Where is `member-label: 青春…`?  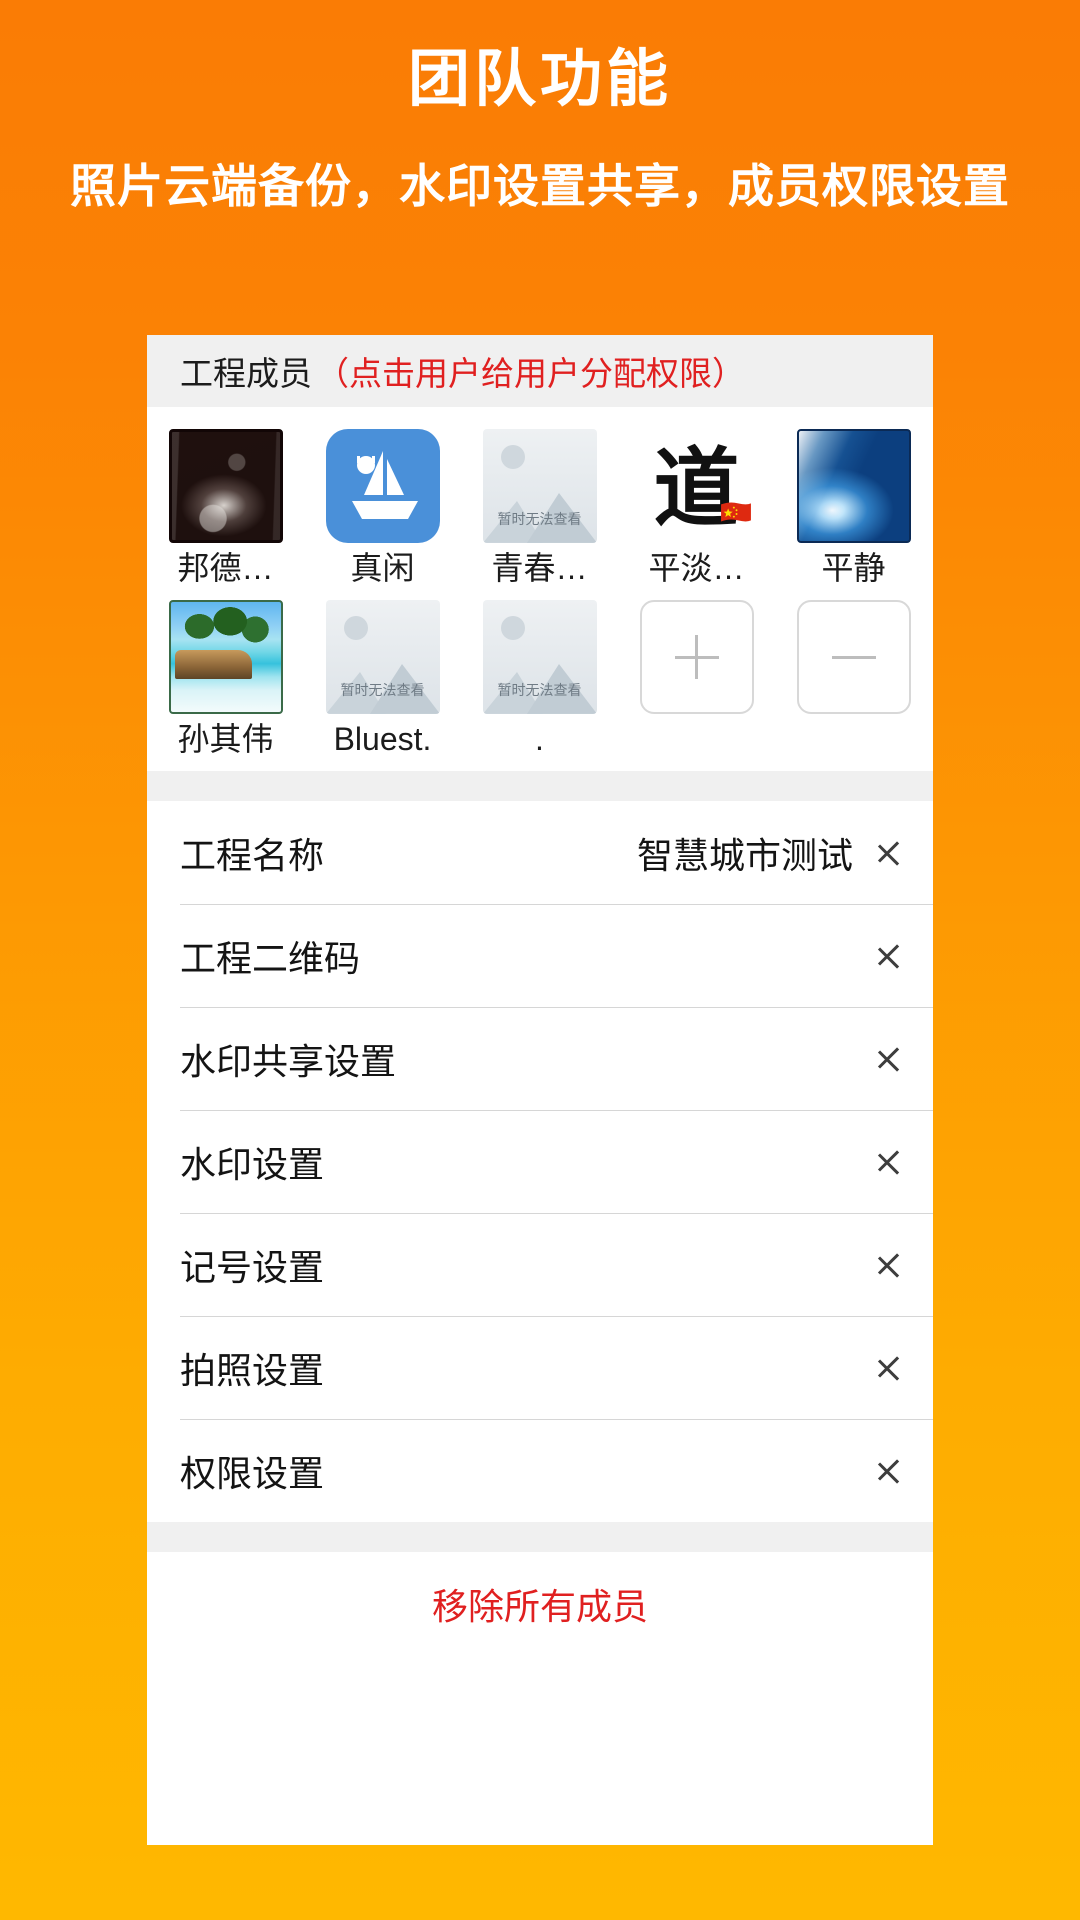 member-label: 青春… is located at coordinates (539, 569).